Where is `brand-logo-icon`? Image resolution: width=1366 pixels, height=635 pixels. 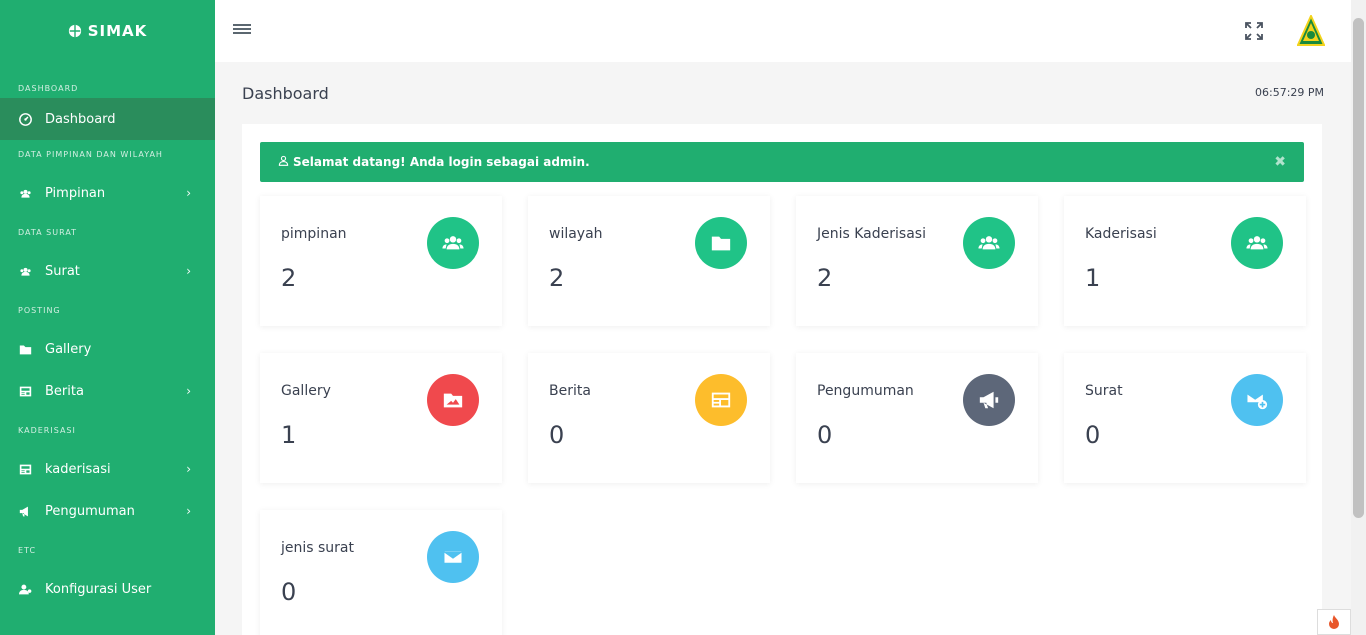
brand-logo-icon is located at coordinates (74, 31).